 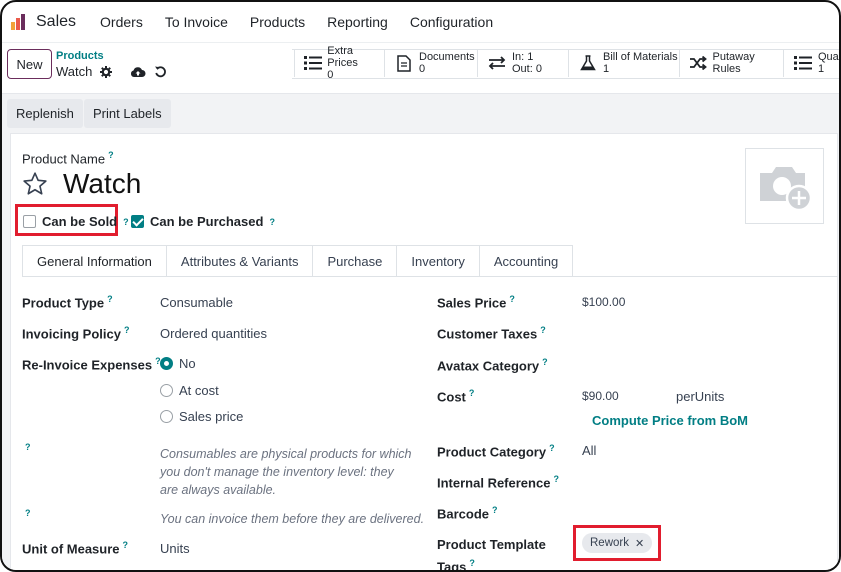 I want to click on reinvoice-option-label: No, so click(x=187, y=363).